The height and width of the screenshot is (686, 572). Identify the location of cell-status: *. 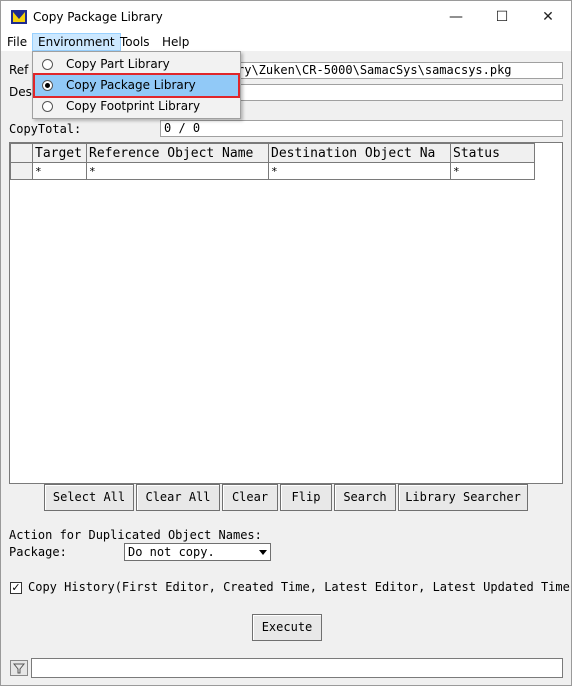
(492, 171).